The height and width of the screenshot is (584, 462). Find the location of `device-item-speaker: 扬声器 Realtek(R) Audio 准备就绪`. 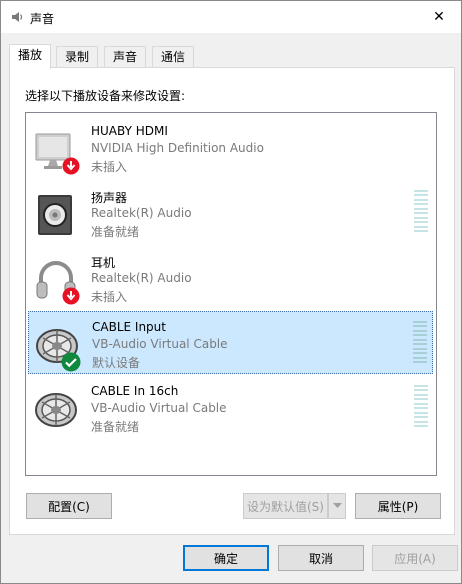

device-item-speaker: 扬声器 Realtek(R) Audio 准备就绪 is located at coordinates (230, 212).